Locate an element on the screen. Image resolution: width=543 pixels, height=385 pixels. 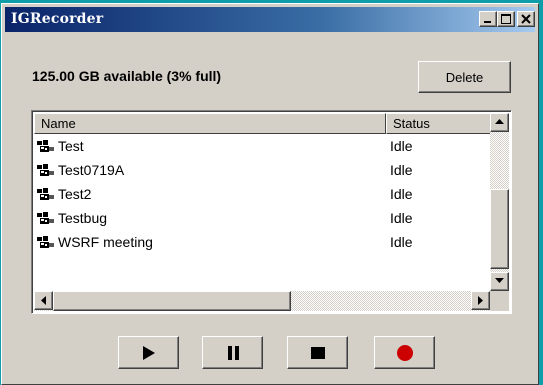
stop-button is located at coordinates (317, 352).